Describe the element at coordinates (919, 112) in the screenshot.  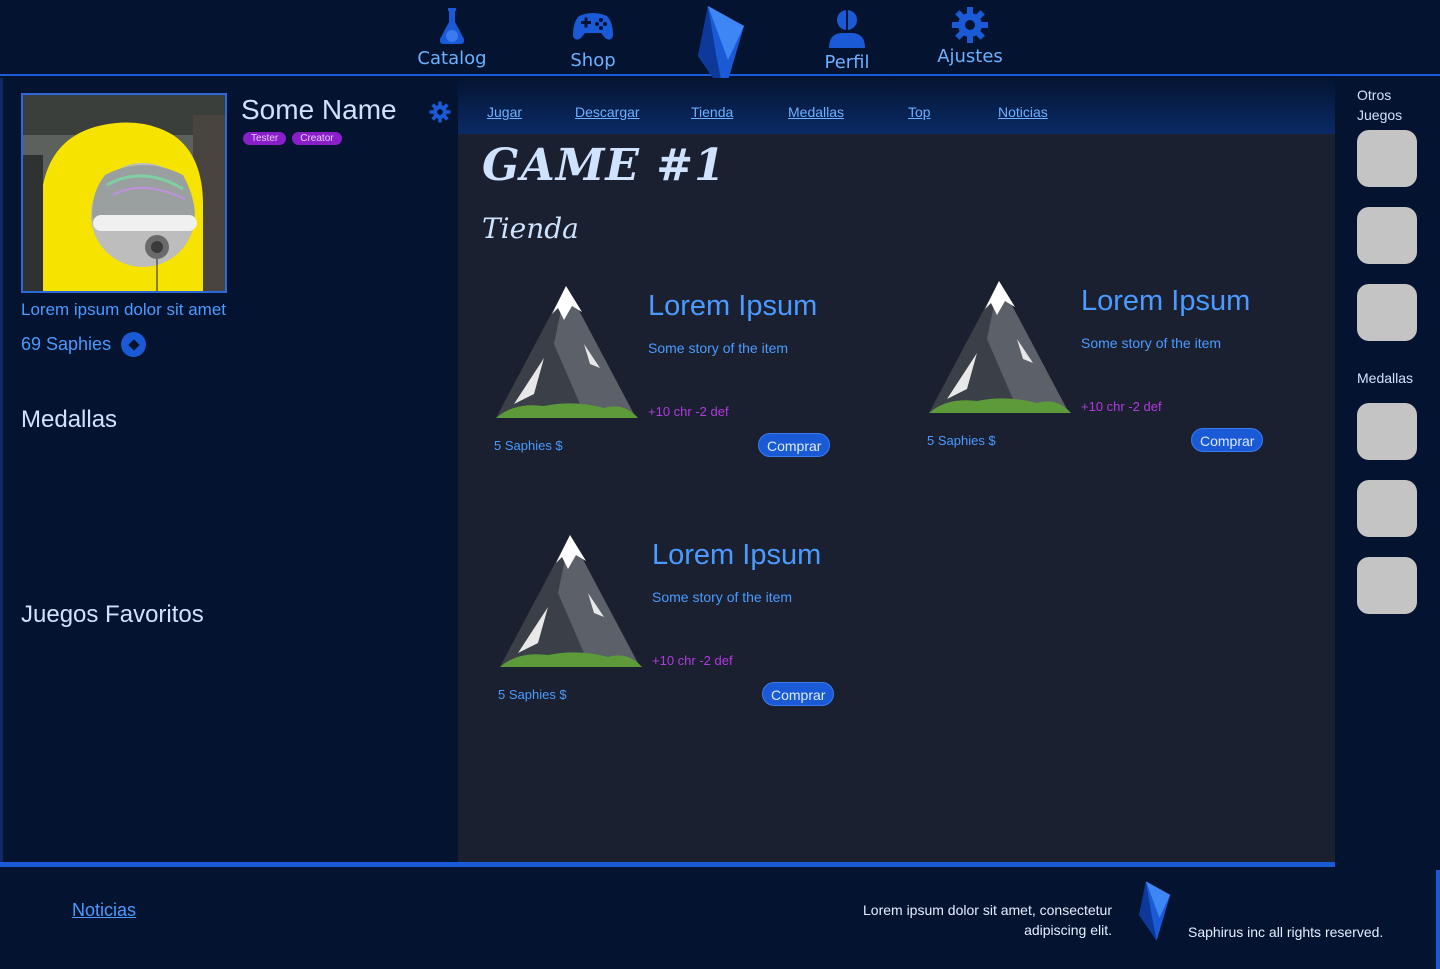
I see `subnav-top: Top` at that location.